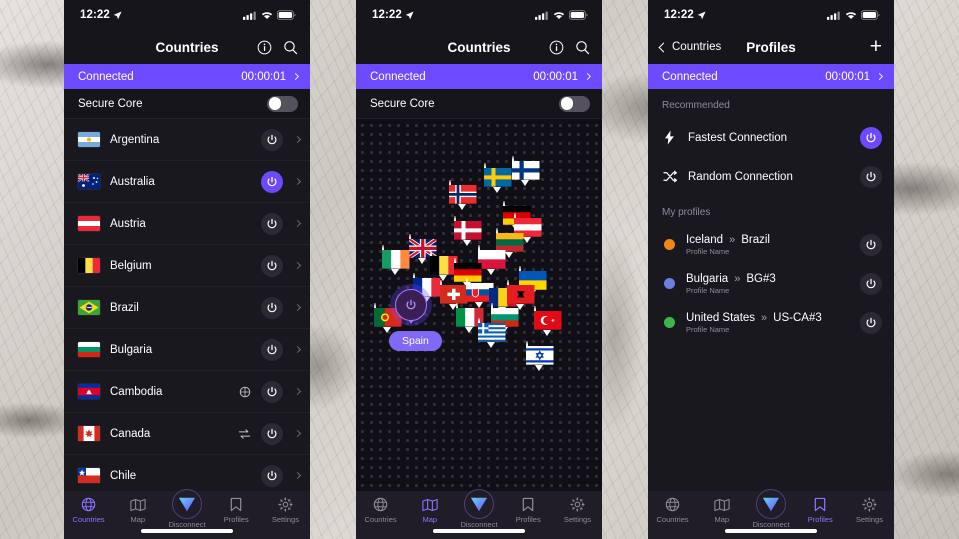 The width and height of the screenshot is (959, 539). What do you see at coordinates (398, 76) in the screenshot?
I see `connection-status-label: Connected` at bounding box center [398, 76].